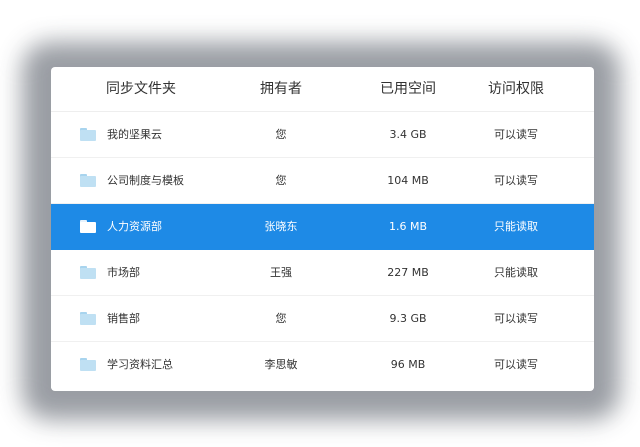  Describe the element at coordinates (408, 318) in the screenshot. I see `folder-used-space: 9.3 GB` at that location.